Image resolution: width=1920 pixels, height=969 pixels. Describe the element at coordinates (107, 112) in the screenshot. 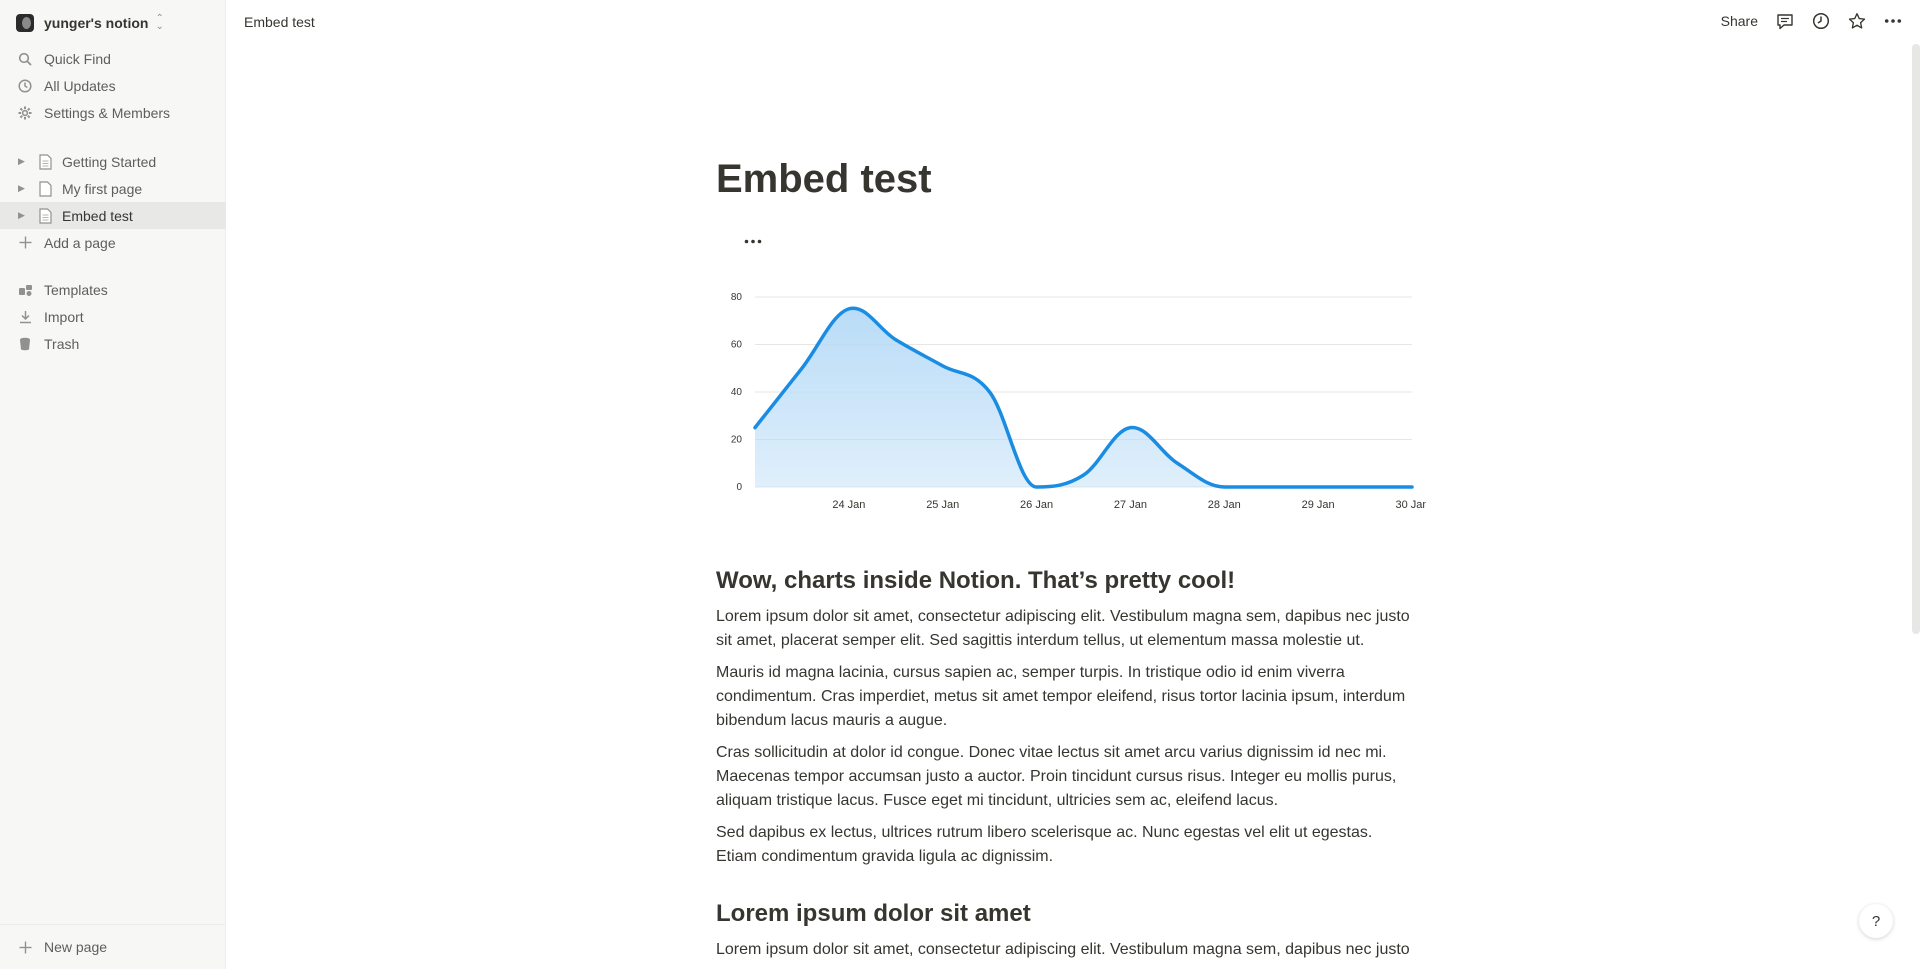

I see `sidebar-item-label: Settings & Members` at that location.